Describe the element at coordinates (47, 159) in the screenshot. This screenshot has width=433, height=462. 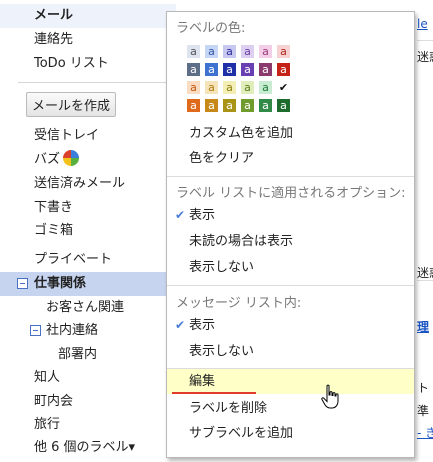
I see `nav-buzz-label: バズ` at that location.